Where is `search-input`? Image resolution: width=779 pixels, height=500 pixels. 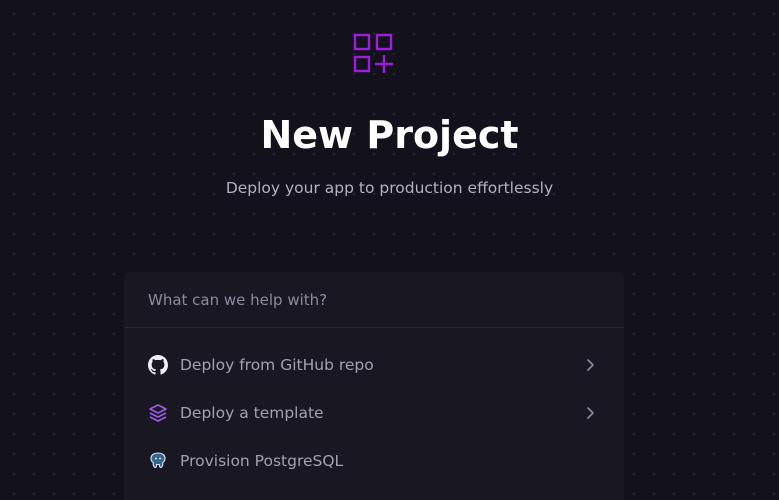
search-input is located at coordinates (368, 299).